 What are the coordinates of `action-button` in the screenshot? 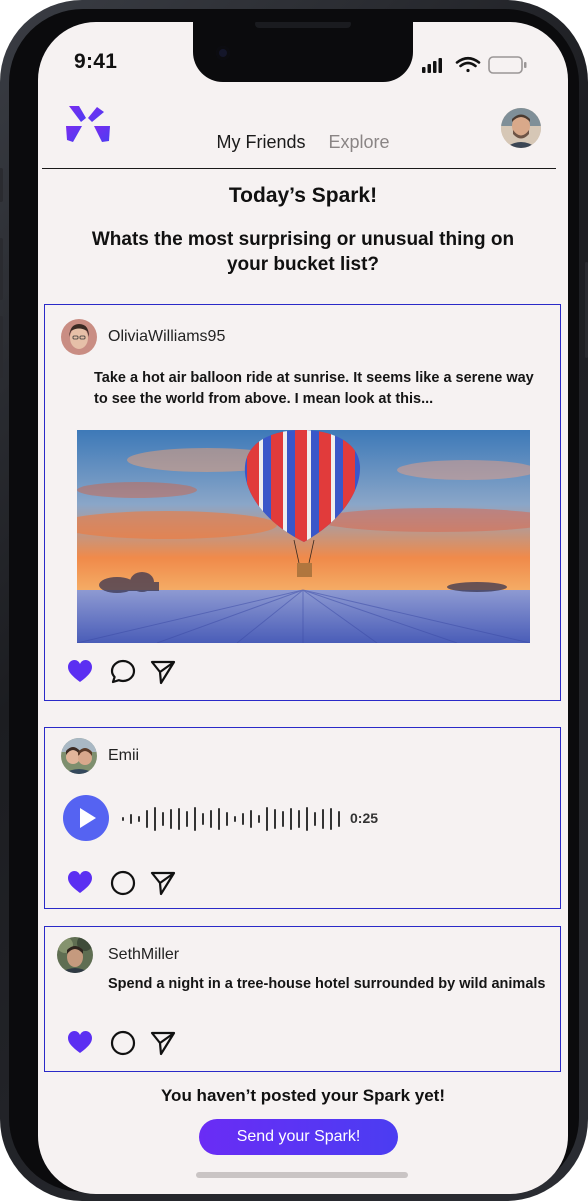 It's located at (1, 185).